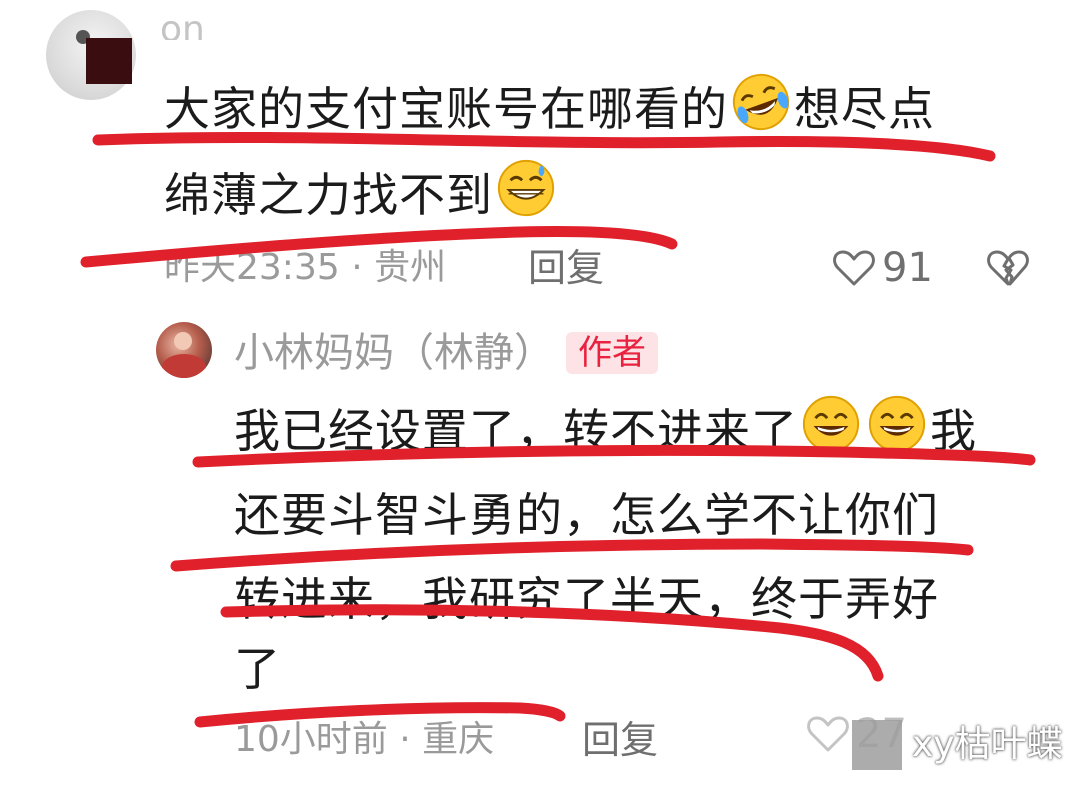 Image resolution: width=1080 pixels, height=792 pixels. Describe the element at coordinates (183, 341) in the screenshot. I see `avatar-face` at that location.